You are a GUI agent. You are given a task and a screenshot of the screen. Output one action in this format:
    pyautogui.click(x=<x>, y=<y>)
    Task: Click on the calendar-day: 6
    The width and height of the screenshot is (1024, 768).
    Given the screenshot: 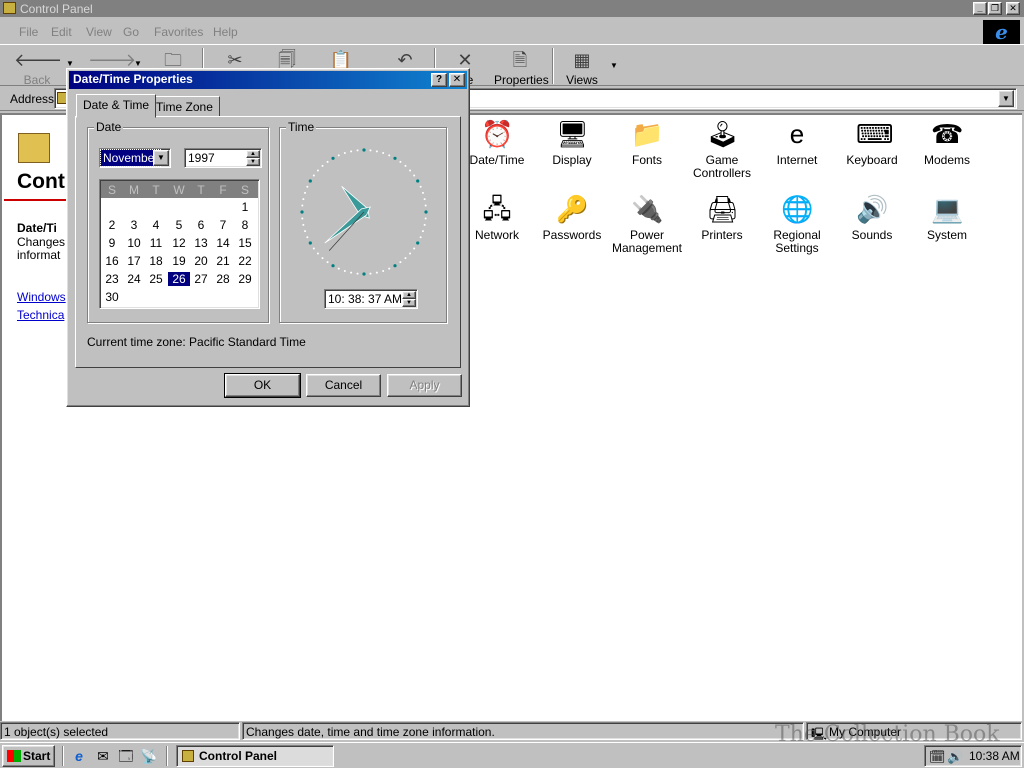 What is the action you would take?
    pyautogui.click(x=201, y=225)
    